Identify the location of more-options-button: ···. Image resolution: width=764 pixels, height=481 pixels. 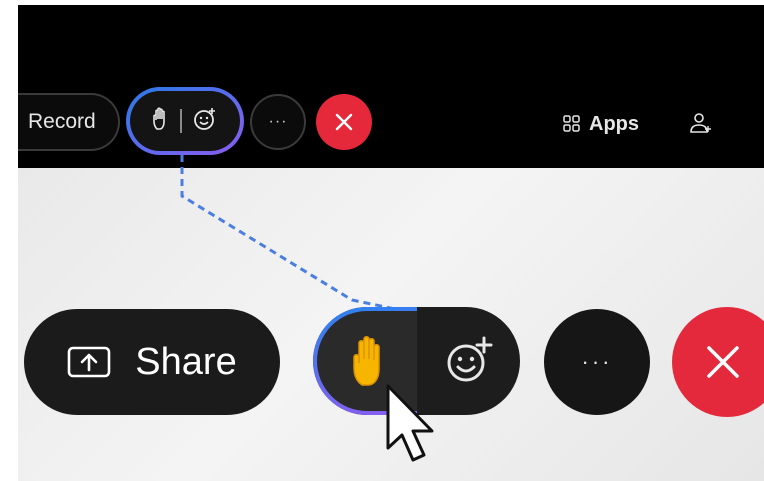
(278, 122).